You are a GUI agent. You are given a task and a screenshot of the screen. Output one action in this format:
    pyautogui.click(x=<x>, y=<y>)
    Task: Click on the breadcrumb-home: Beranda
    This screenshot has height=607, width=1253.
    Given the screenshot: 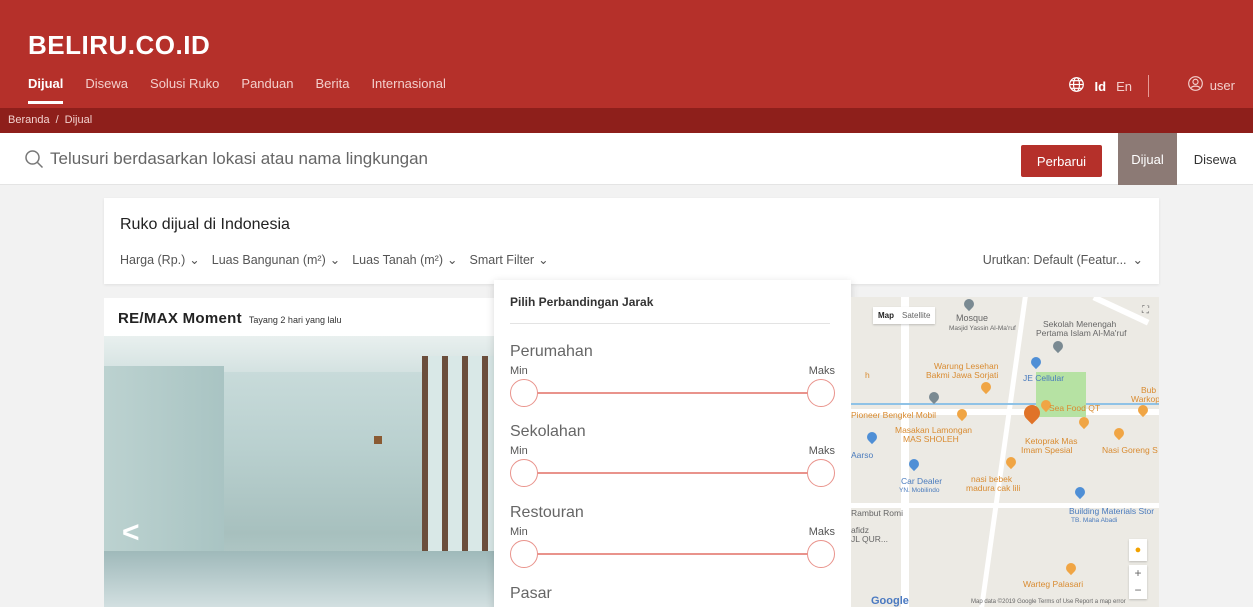 What is the action you would take?
    pyautogui.click(x=29, y=120)
    